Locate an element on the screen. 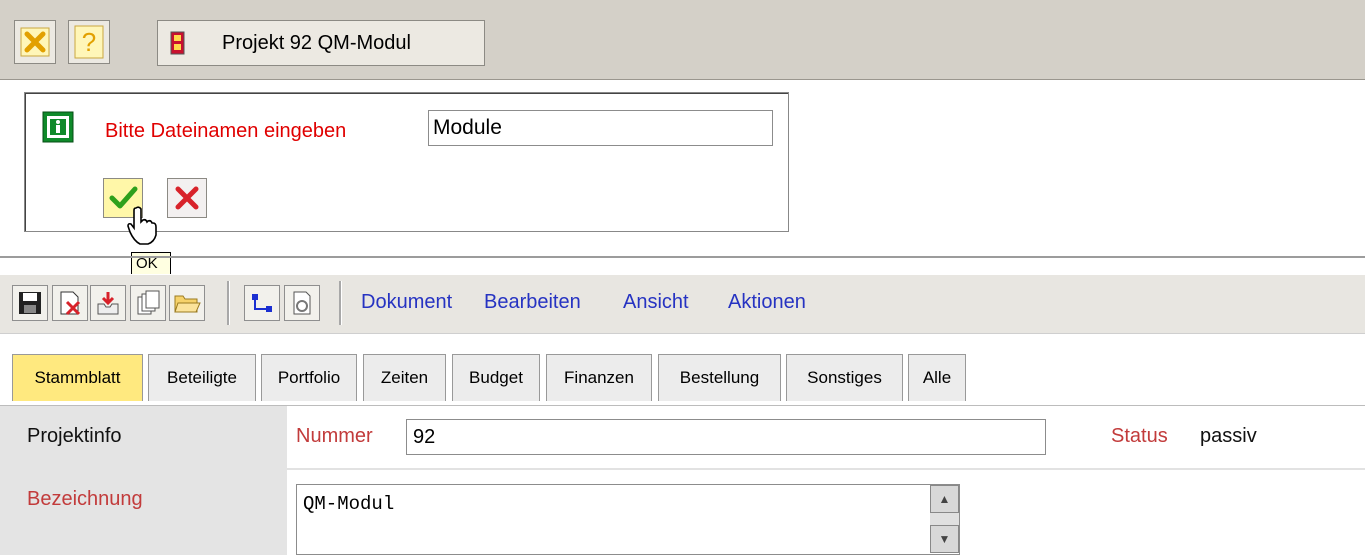  scroll-down-icon: ▼ is located at coordinates (944, 539).